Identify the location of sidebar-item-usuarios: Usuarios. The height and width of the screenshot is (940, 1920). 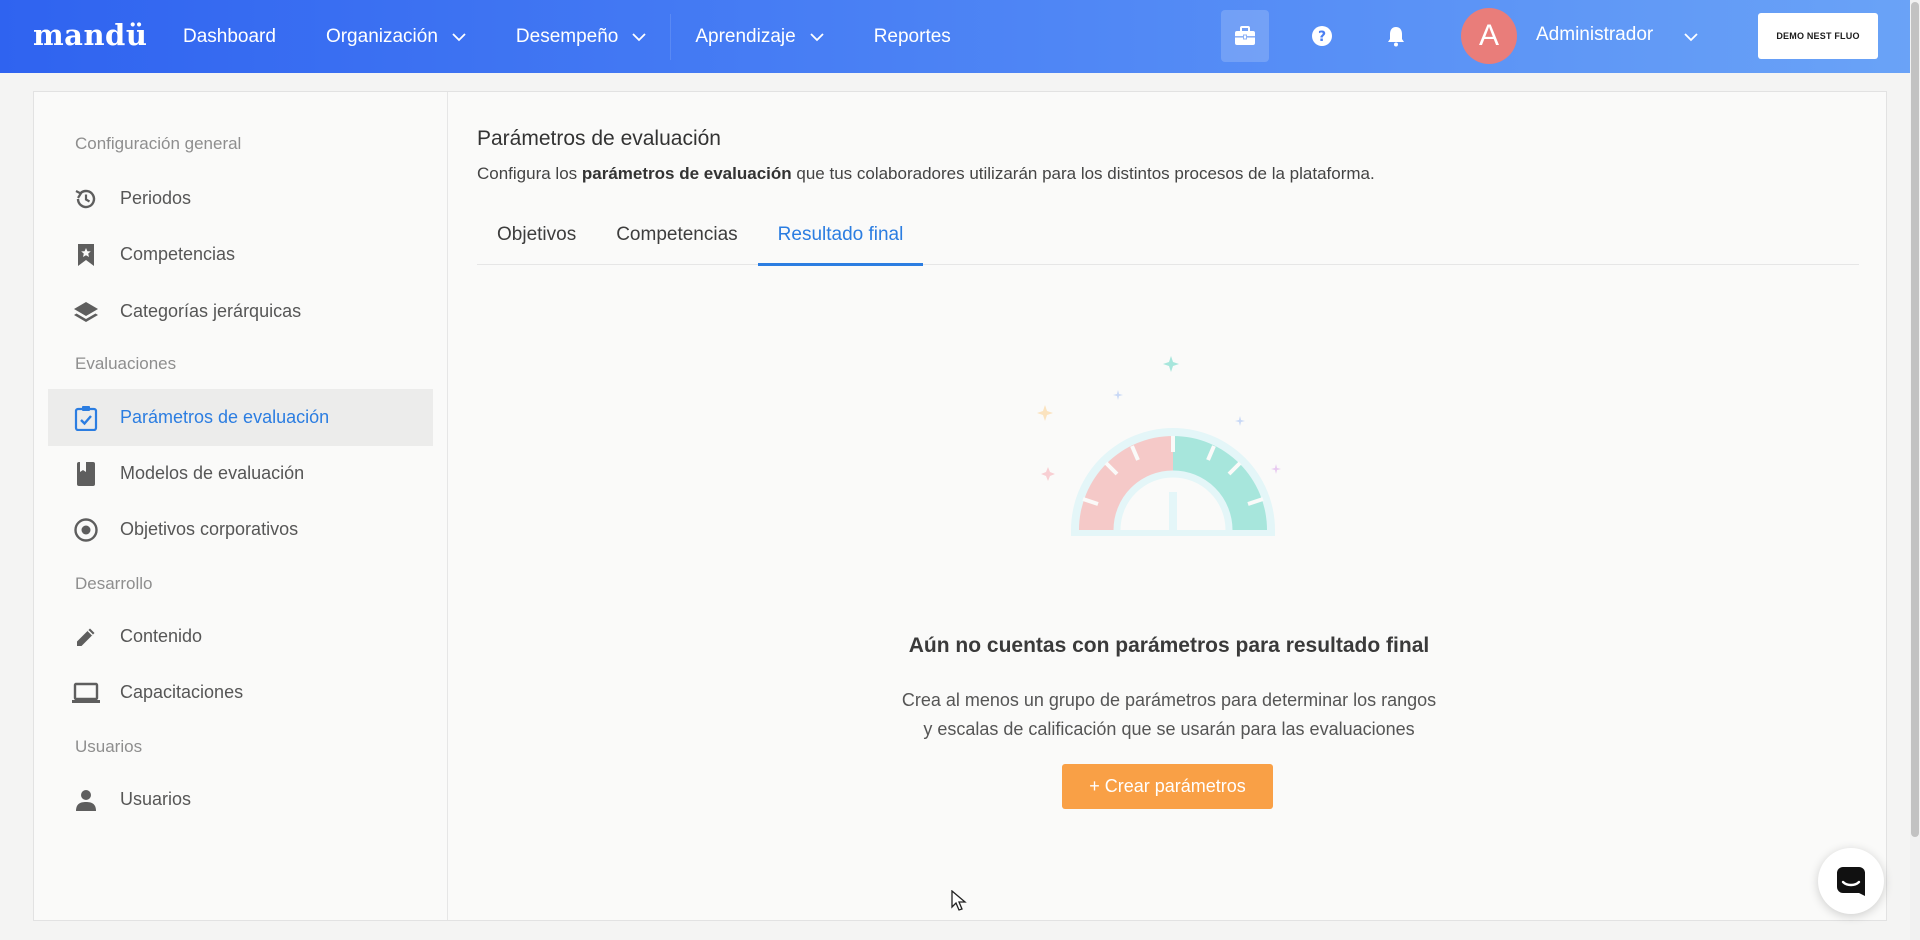
(240, 799).